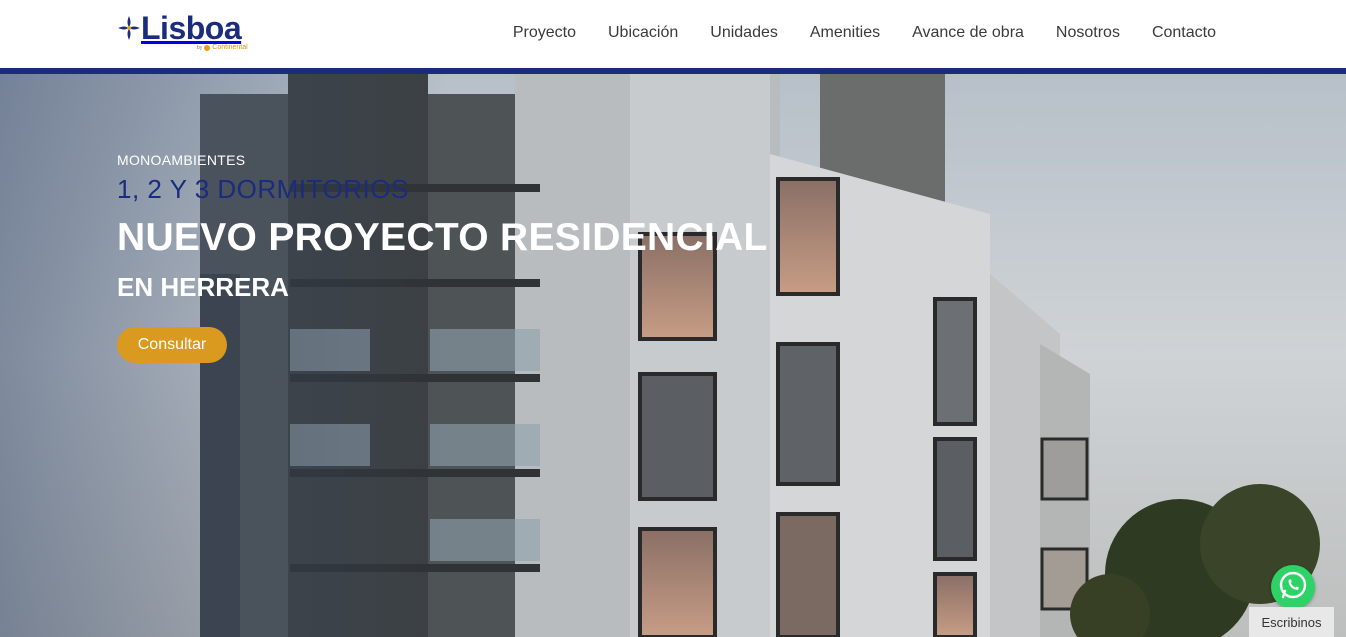 The height and width of the screenshot is (637, 1346). Describe the element at coordinates (643, 33) in the screenshot. I see `nav-ubicacion: Ubicación` at that location.